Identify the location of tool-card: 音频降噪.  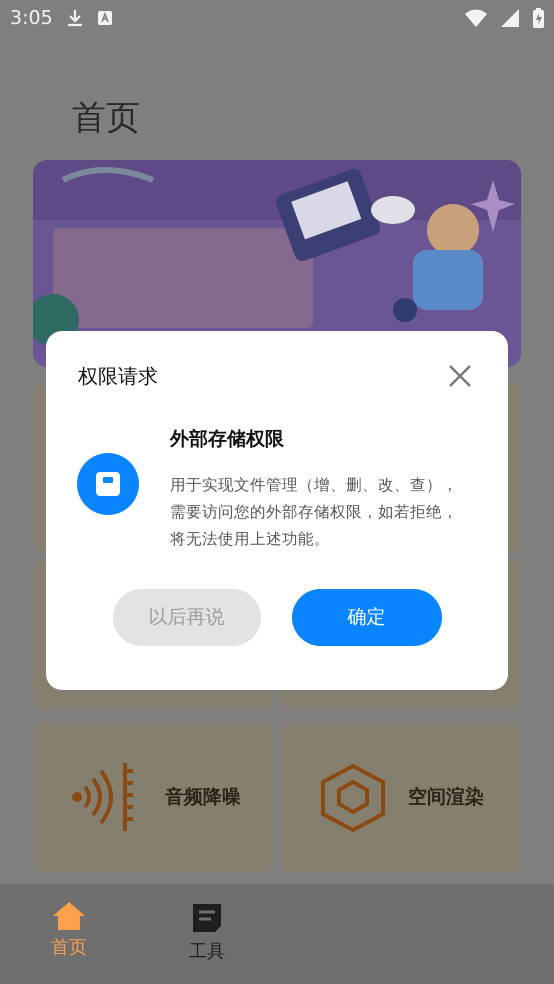
(153, 797).